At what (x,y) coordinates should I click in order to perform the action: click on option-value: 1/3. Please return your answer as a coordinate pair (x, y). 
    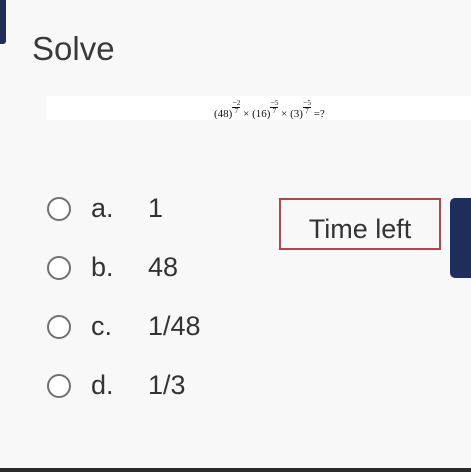
    Looking at the image, I should click on (167, 385).